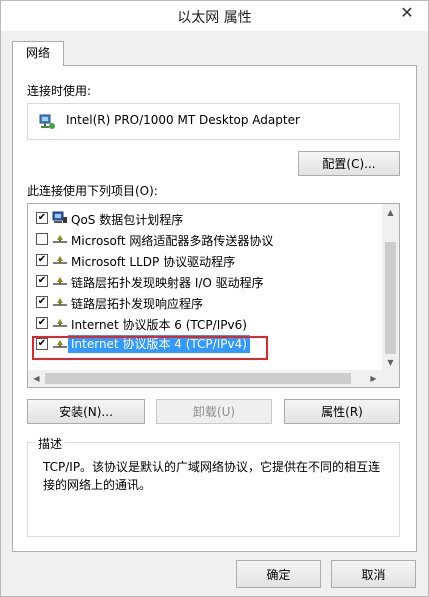  Describe the element at coordinates (198, 378) in the screenshot. I see `horizontal-scroll-thumb` at that location.